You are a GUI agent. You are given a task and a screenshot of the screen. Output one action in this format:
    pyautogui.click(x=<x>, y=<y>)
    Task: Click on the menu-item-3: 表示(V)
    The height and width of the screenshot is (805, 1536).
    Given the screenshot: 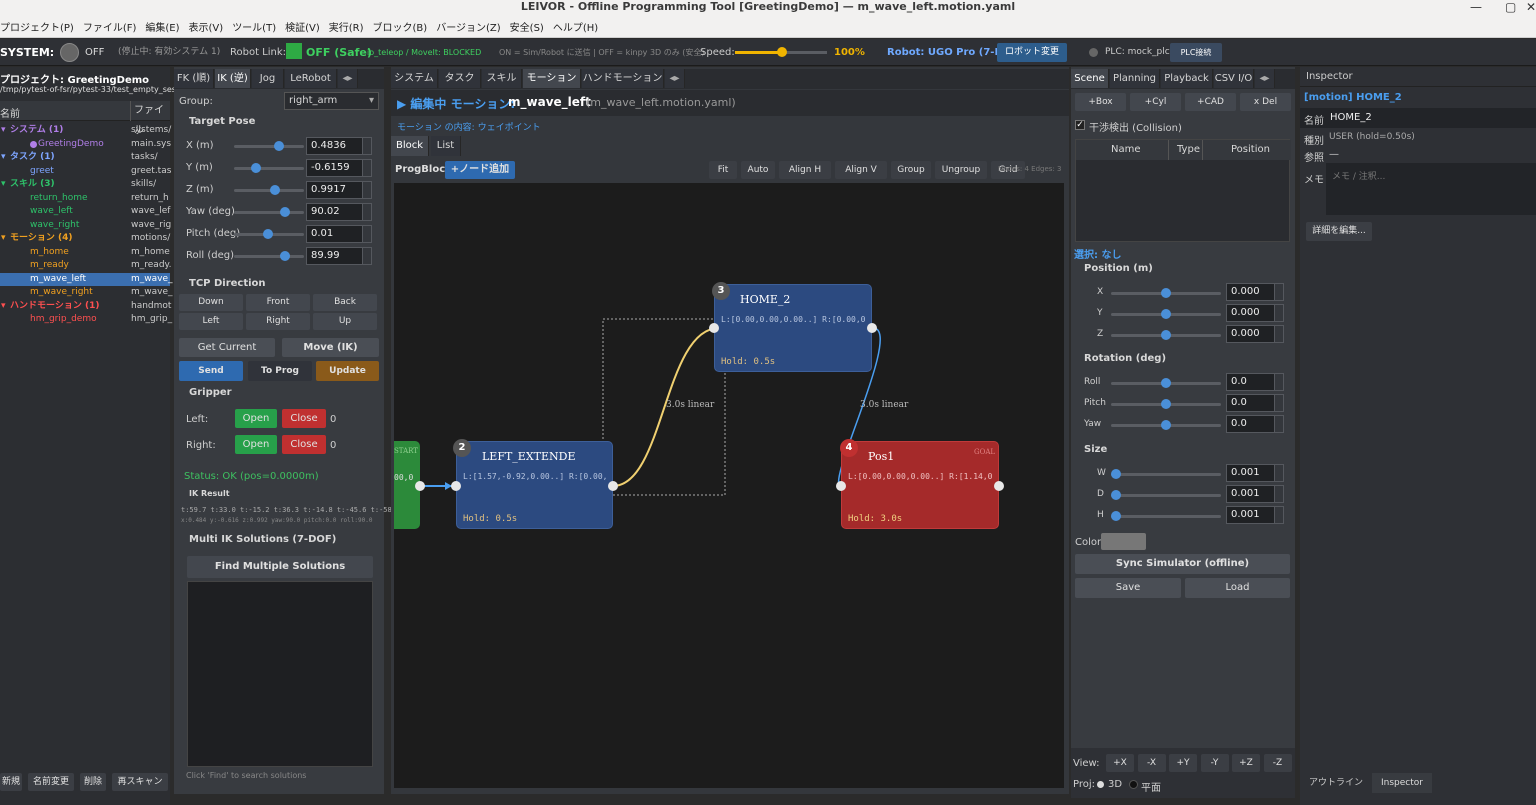 What is the action you would take?
    pyautogui.click(x=206, y=28)
    